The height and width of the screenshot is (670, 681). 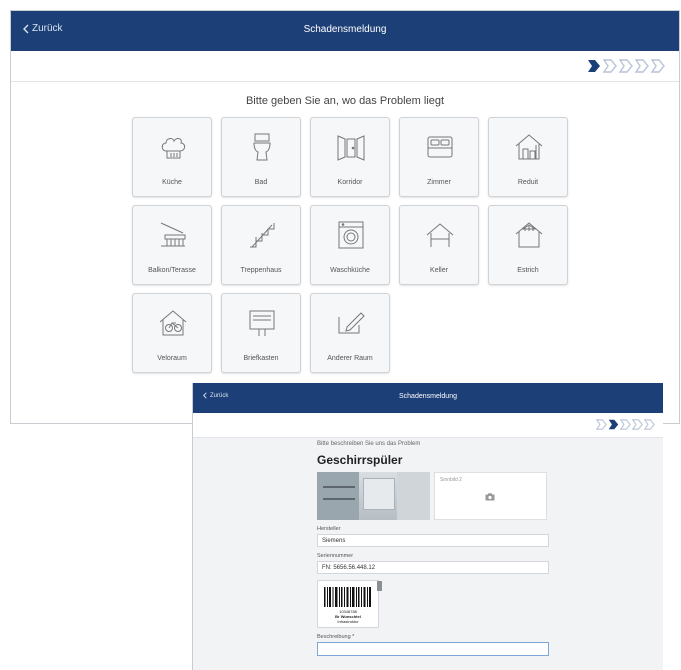 I want to click on dishwasher-photo, so click(x=373, y=496).